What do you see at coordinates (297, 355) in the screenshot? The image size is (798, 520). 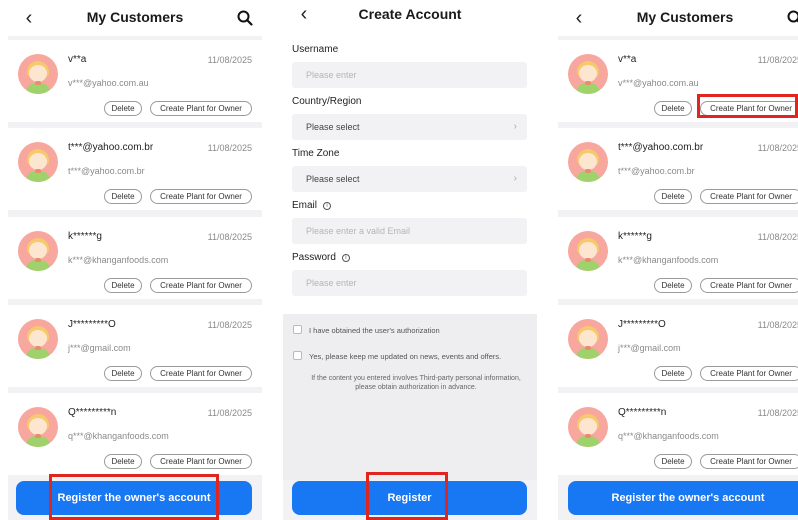 I see `updates-checkbox` at bounding box center [297, 355].